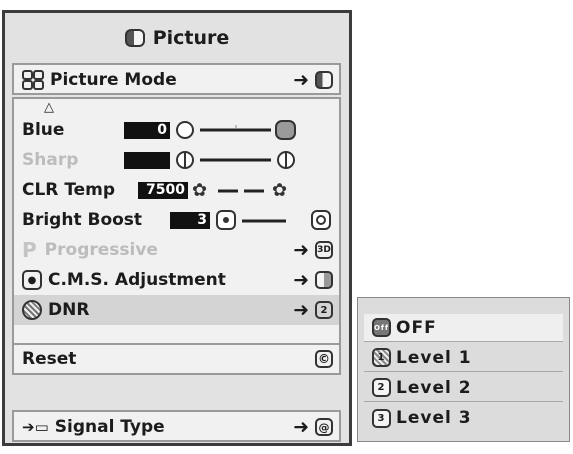  I want to click on picture-tv-icon, so click(134, 38).